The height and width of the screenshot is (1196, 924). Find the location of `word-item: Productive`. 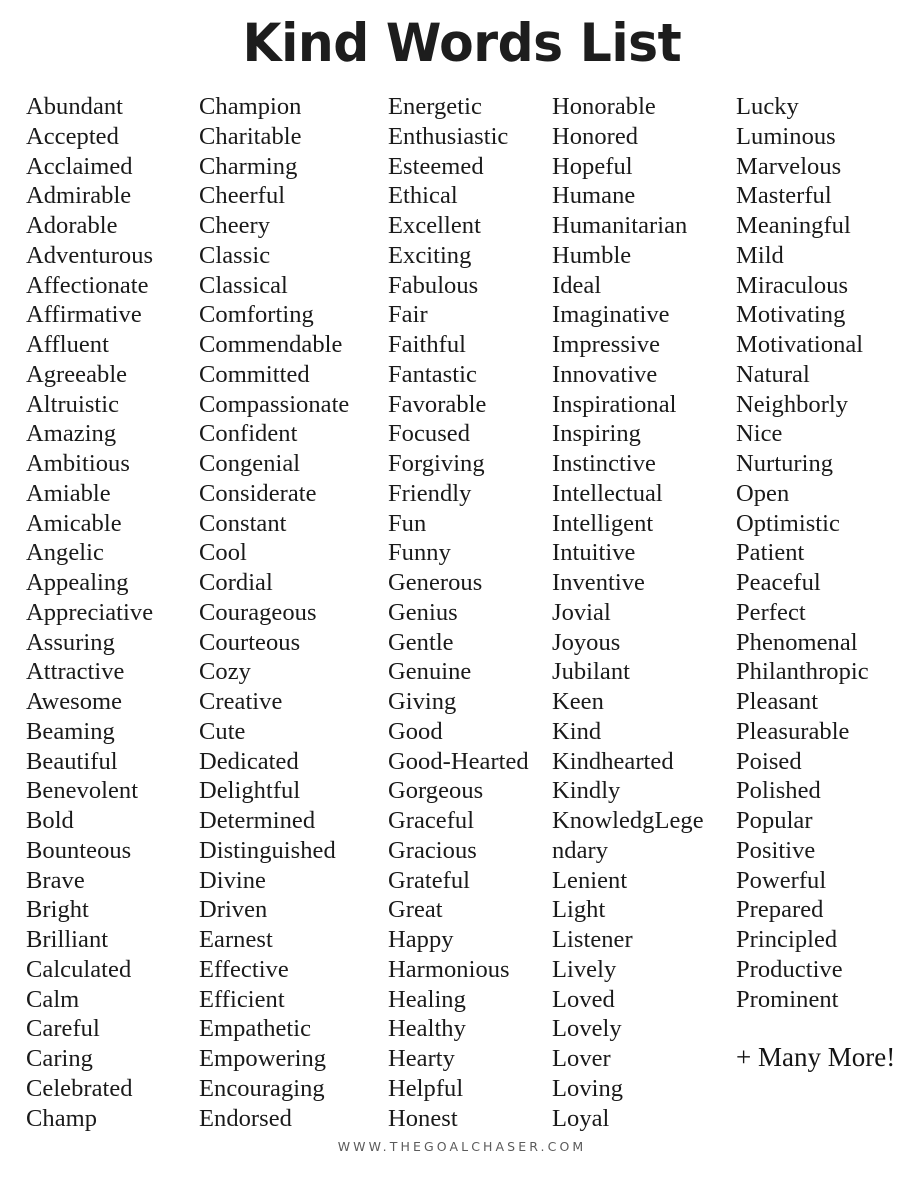

word-item: Productive is located at coordinates (789, 969).